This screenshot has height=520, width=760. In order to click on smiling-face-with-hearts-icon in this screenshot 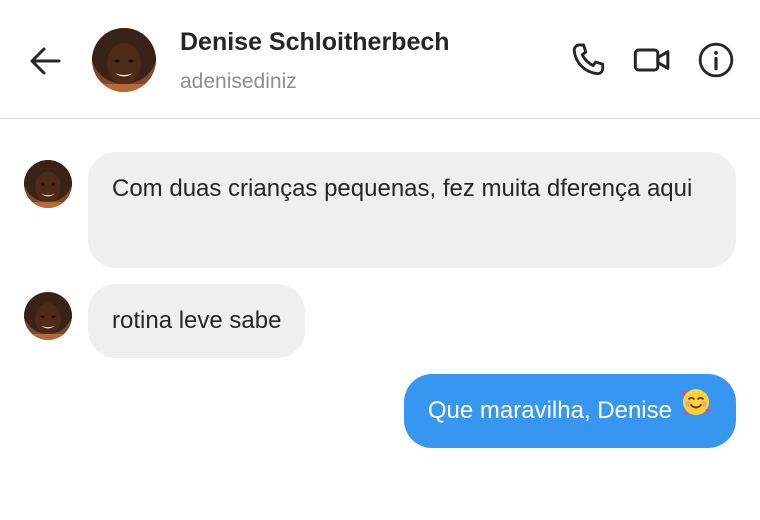, I will do `click(696, 409)`.